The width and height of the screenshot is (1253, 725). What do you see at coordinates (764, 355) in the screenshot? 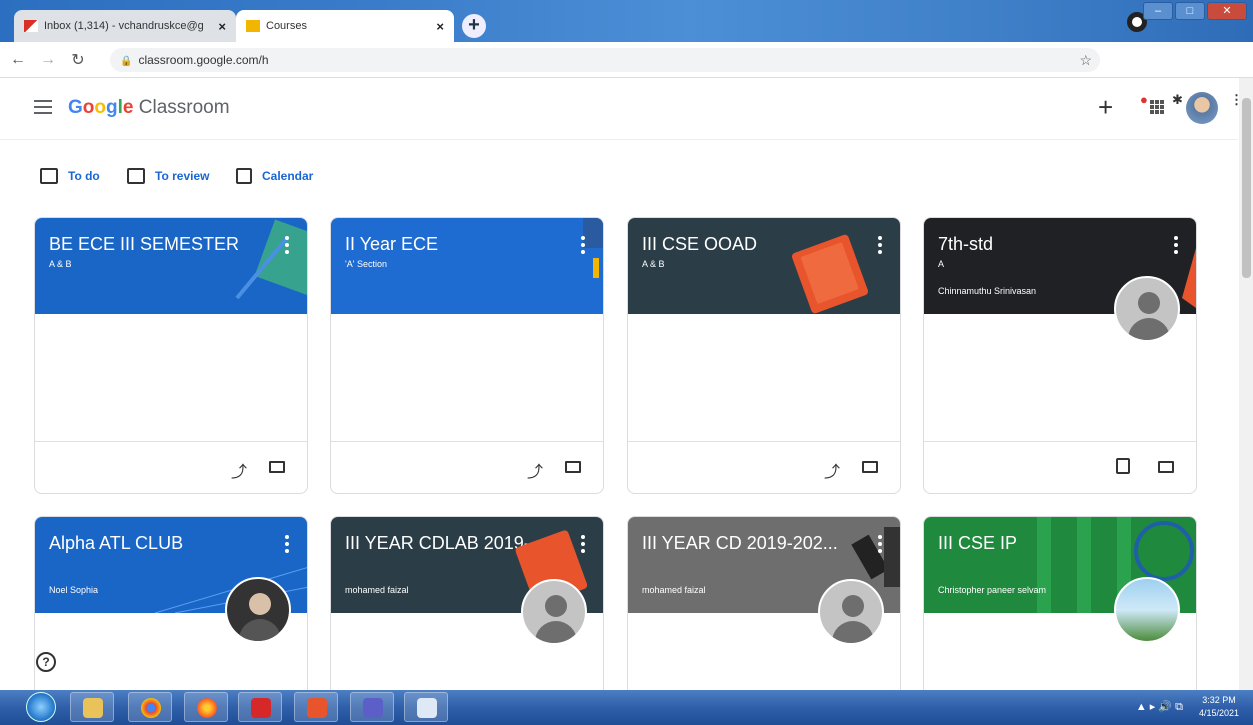
I see `course-card: III CSE OOAD A & B ⤴` at bounding box center [764, 355].